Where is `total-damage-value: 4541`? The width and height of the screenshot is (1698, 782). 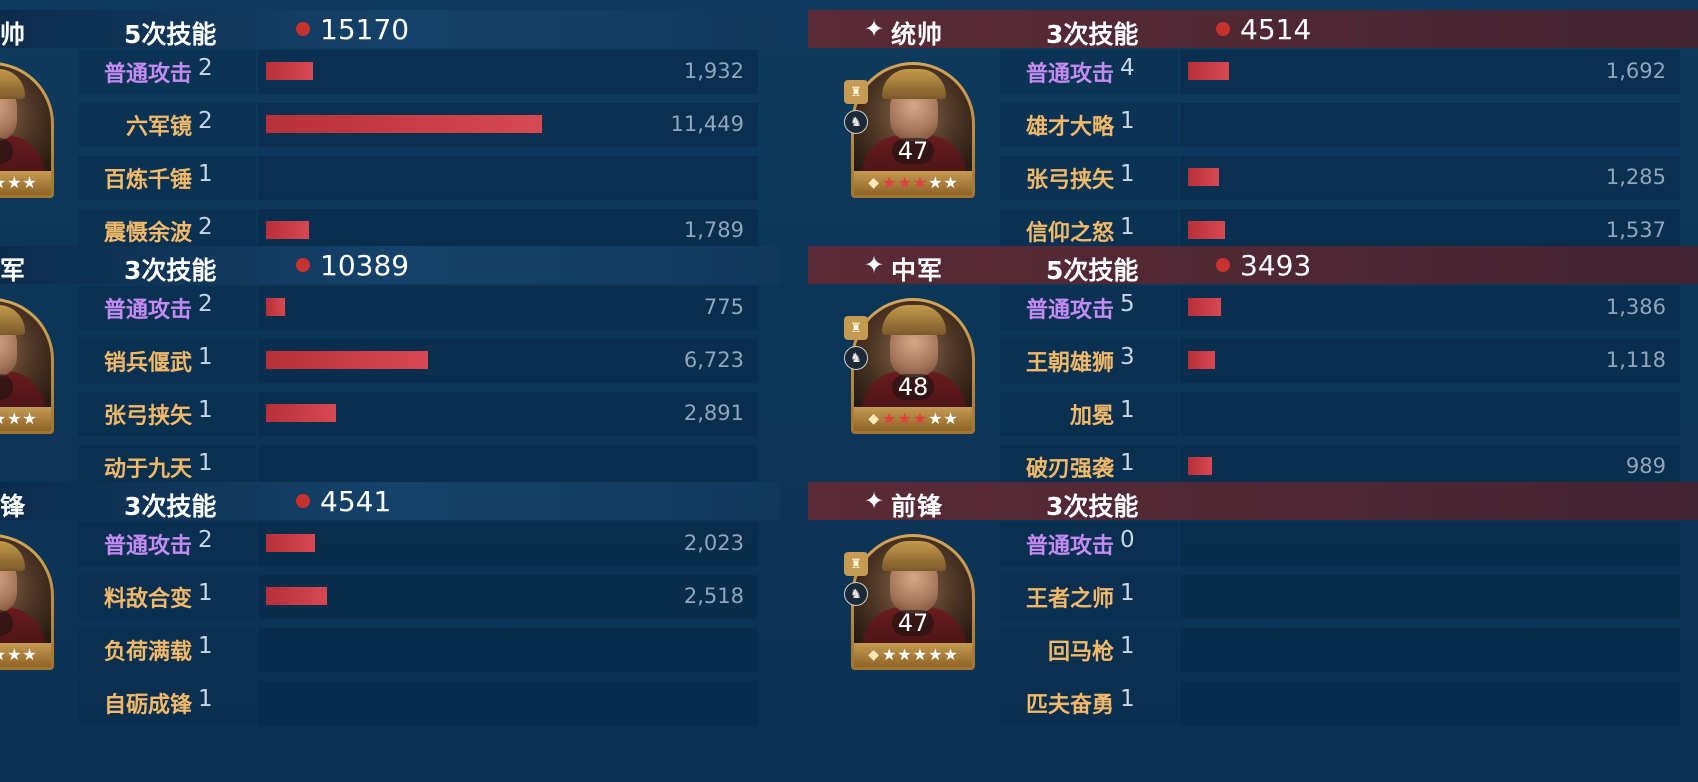
total-damage-value: 4541 is located at coordinates (356, 501).